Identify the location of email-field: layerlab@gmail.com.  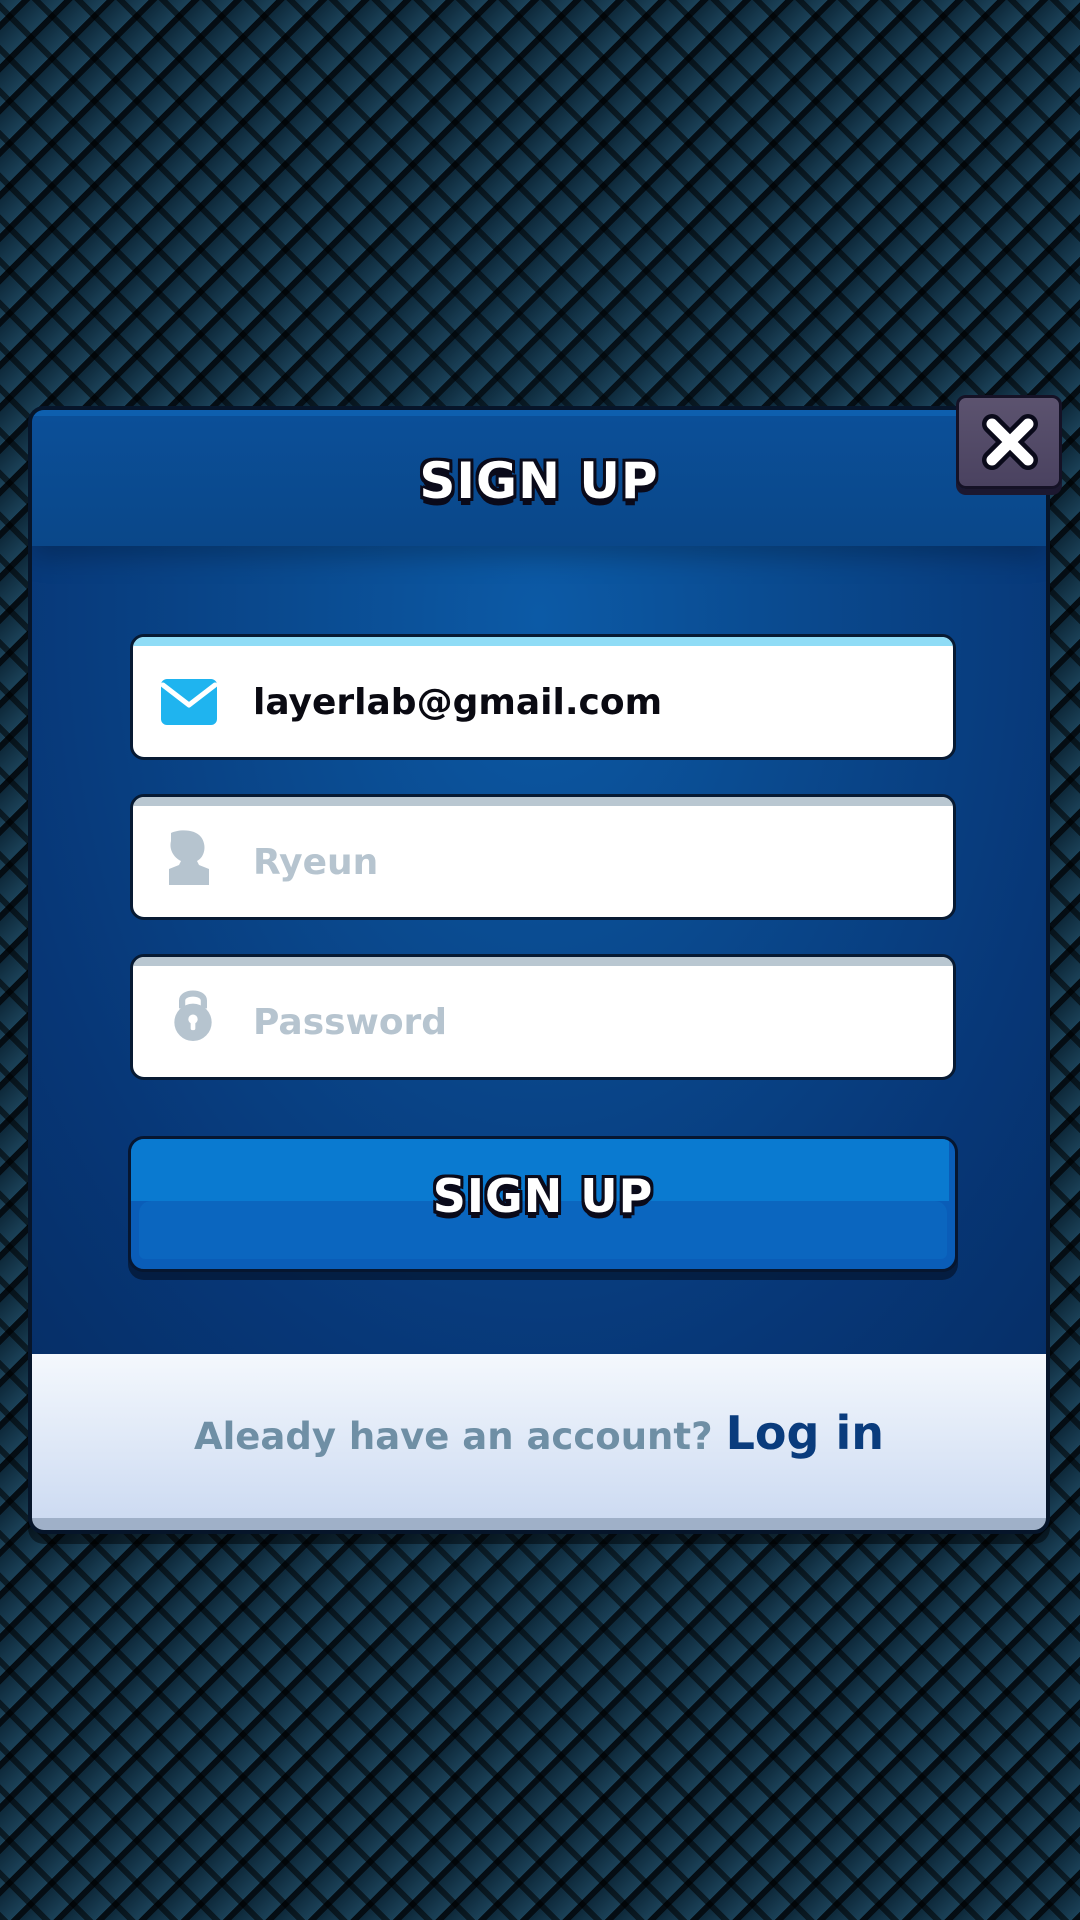
(543, 697).